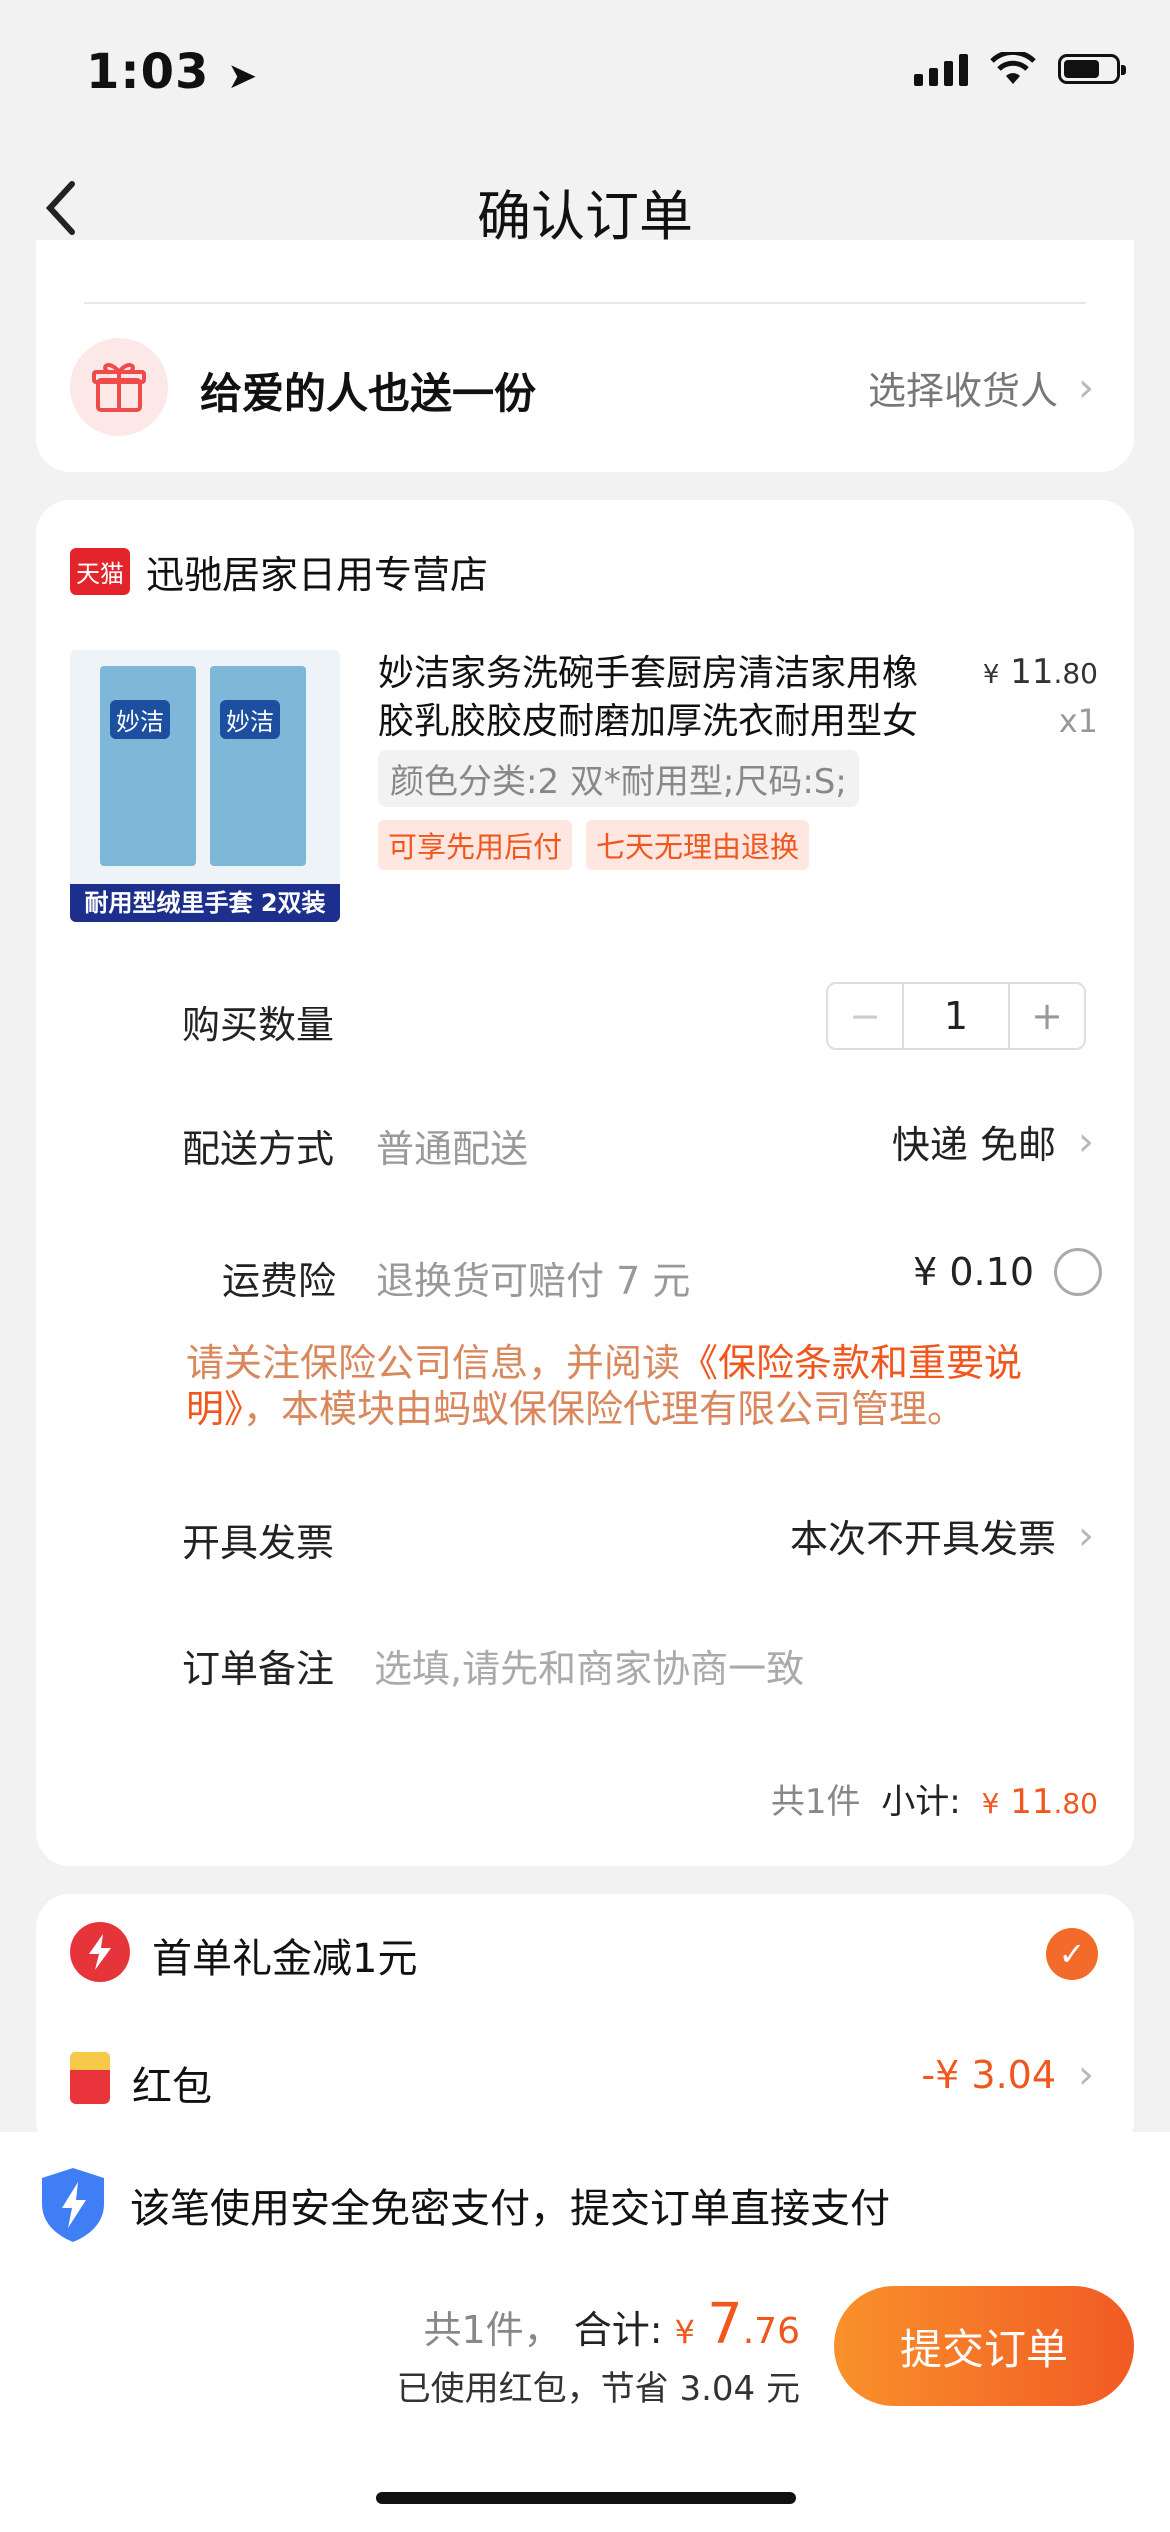  I want to click on product-title: 妙洁家务洗碗手套厨房清洁家用橡胶乳胶胶皮耐磨加厚洗衣耐用型女, so click(658, 698).